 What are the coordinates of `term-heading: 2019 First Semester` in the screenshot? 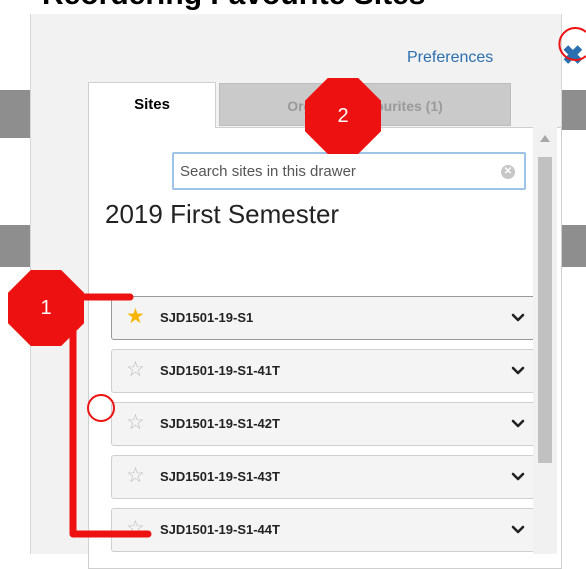 It's located at (222, 214).